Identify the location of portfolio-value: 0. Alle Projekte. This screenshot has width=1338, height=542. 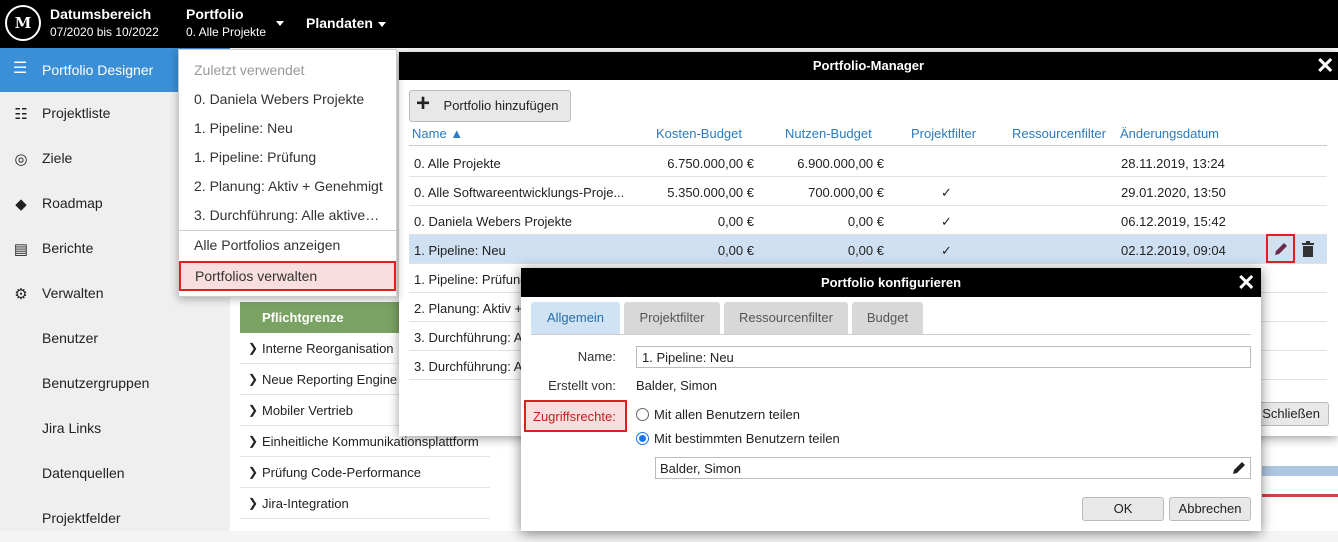
(226, 32).